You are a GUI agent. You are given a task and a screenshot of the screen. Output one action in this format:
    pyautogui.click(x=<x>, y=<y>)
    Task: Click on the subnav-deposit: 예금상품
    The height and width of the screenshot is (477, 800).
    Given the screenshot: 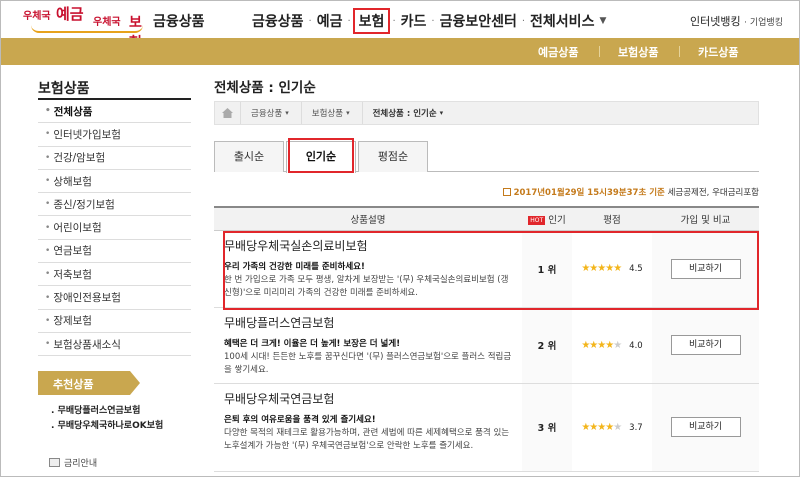 What is the action you would take?
    pyautogui.click(x=558, y=52)
    